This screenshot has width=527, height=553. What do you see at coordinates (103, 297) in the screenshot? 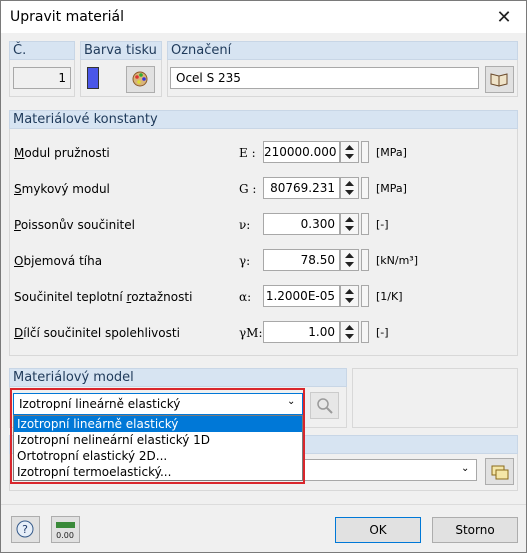
I see `constant-label: Součinitel teplotní roztažnosti` at bounding box center [103, 297].